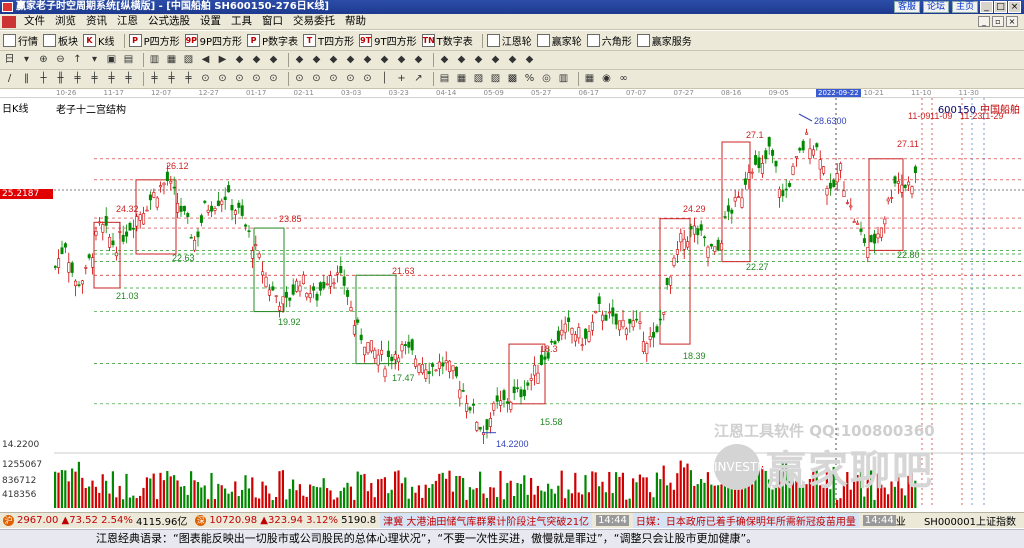  What do you see at coordinates (154, 40) in the screenshot?
I see `toolbar-button-3: P P四方形` at bounding box center [154, 40].